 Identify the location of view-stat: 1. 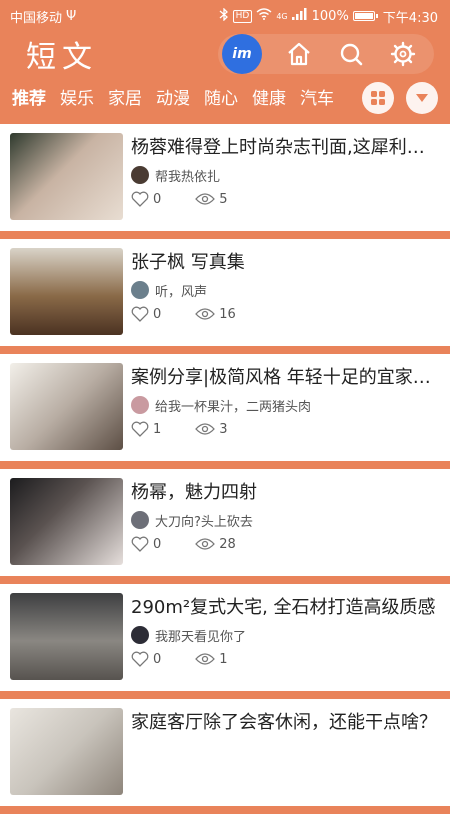
(211, 659).